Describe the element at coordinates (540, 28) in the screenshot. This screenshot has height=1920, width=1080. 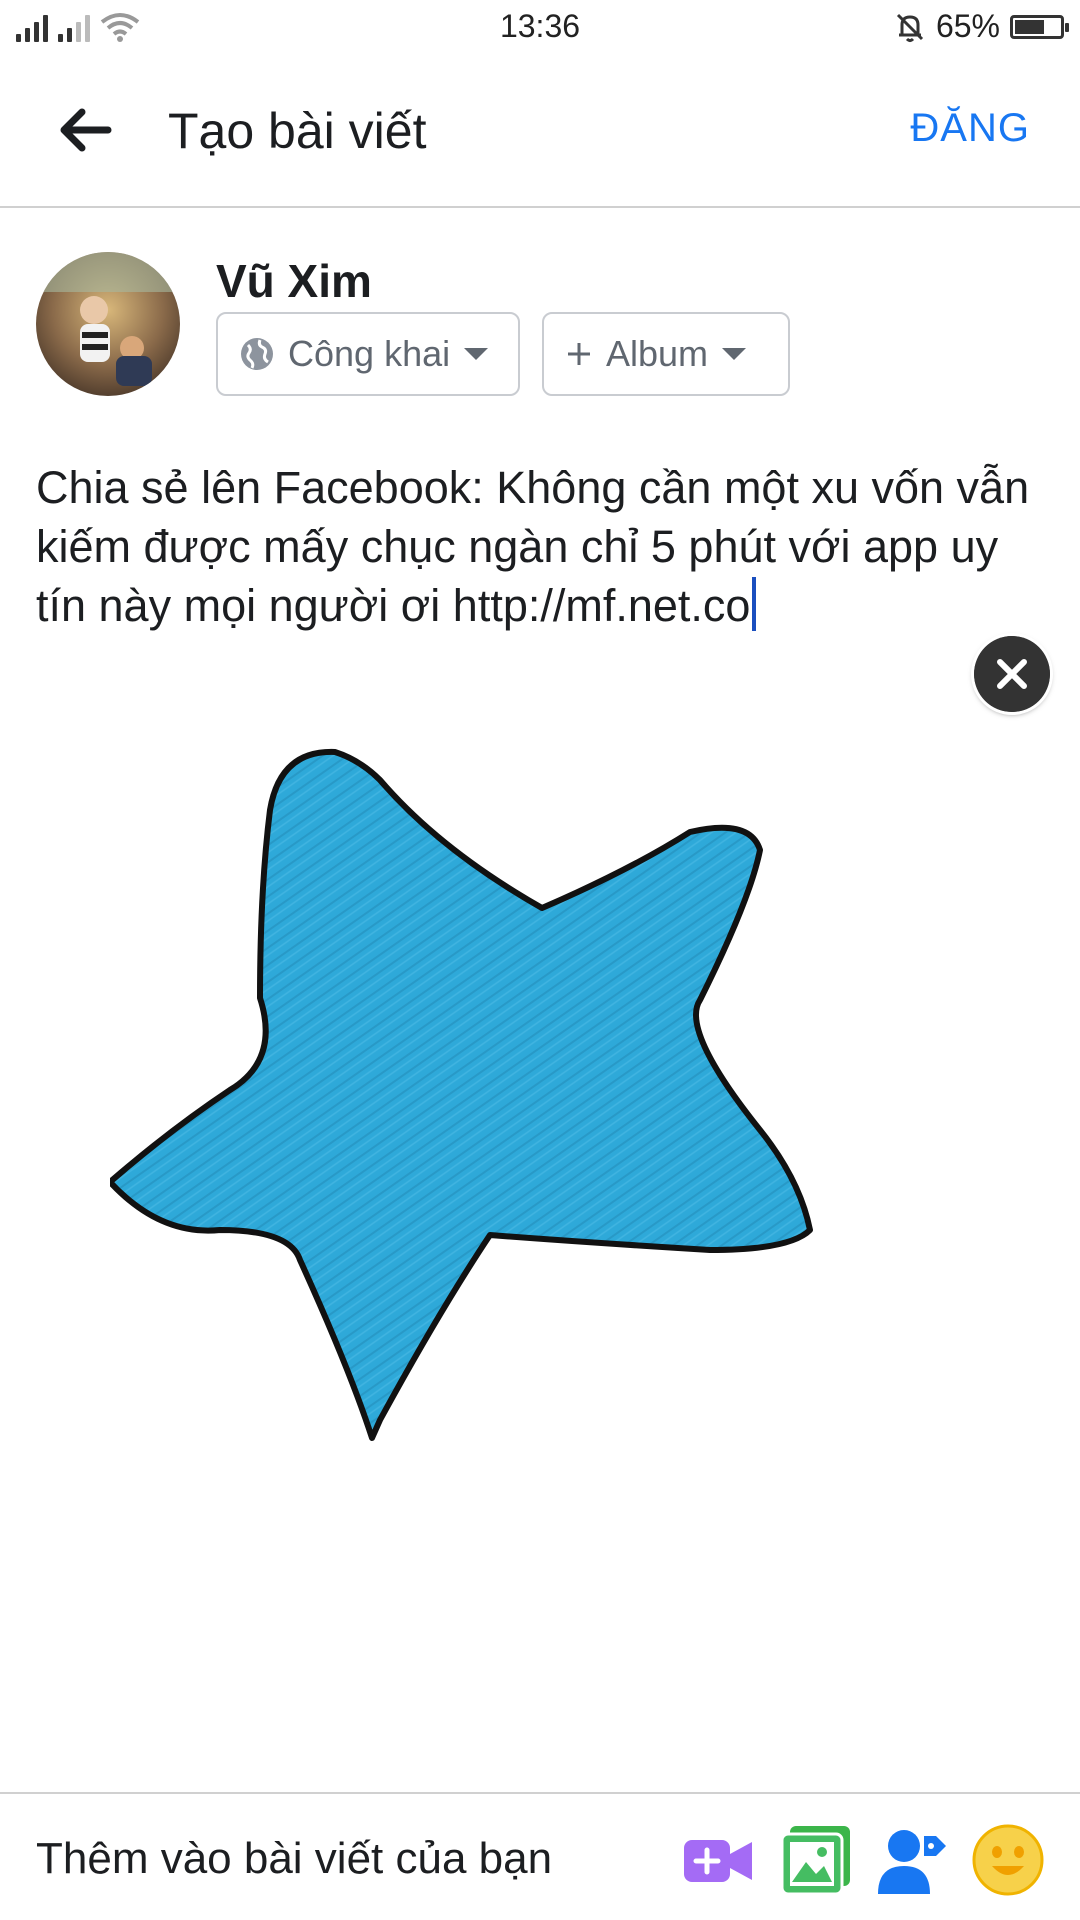
I see `status-bar: 13:36 65%` at that location.